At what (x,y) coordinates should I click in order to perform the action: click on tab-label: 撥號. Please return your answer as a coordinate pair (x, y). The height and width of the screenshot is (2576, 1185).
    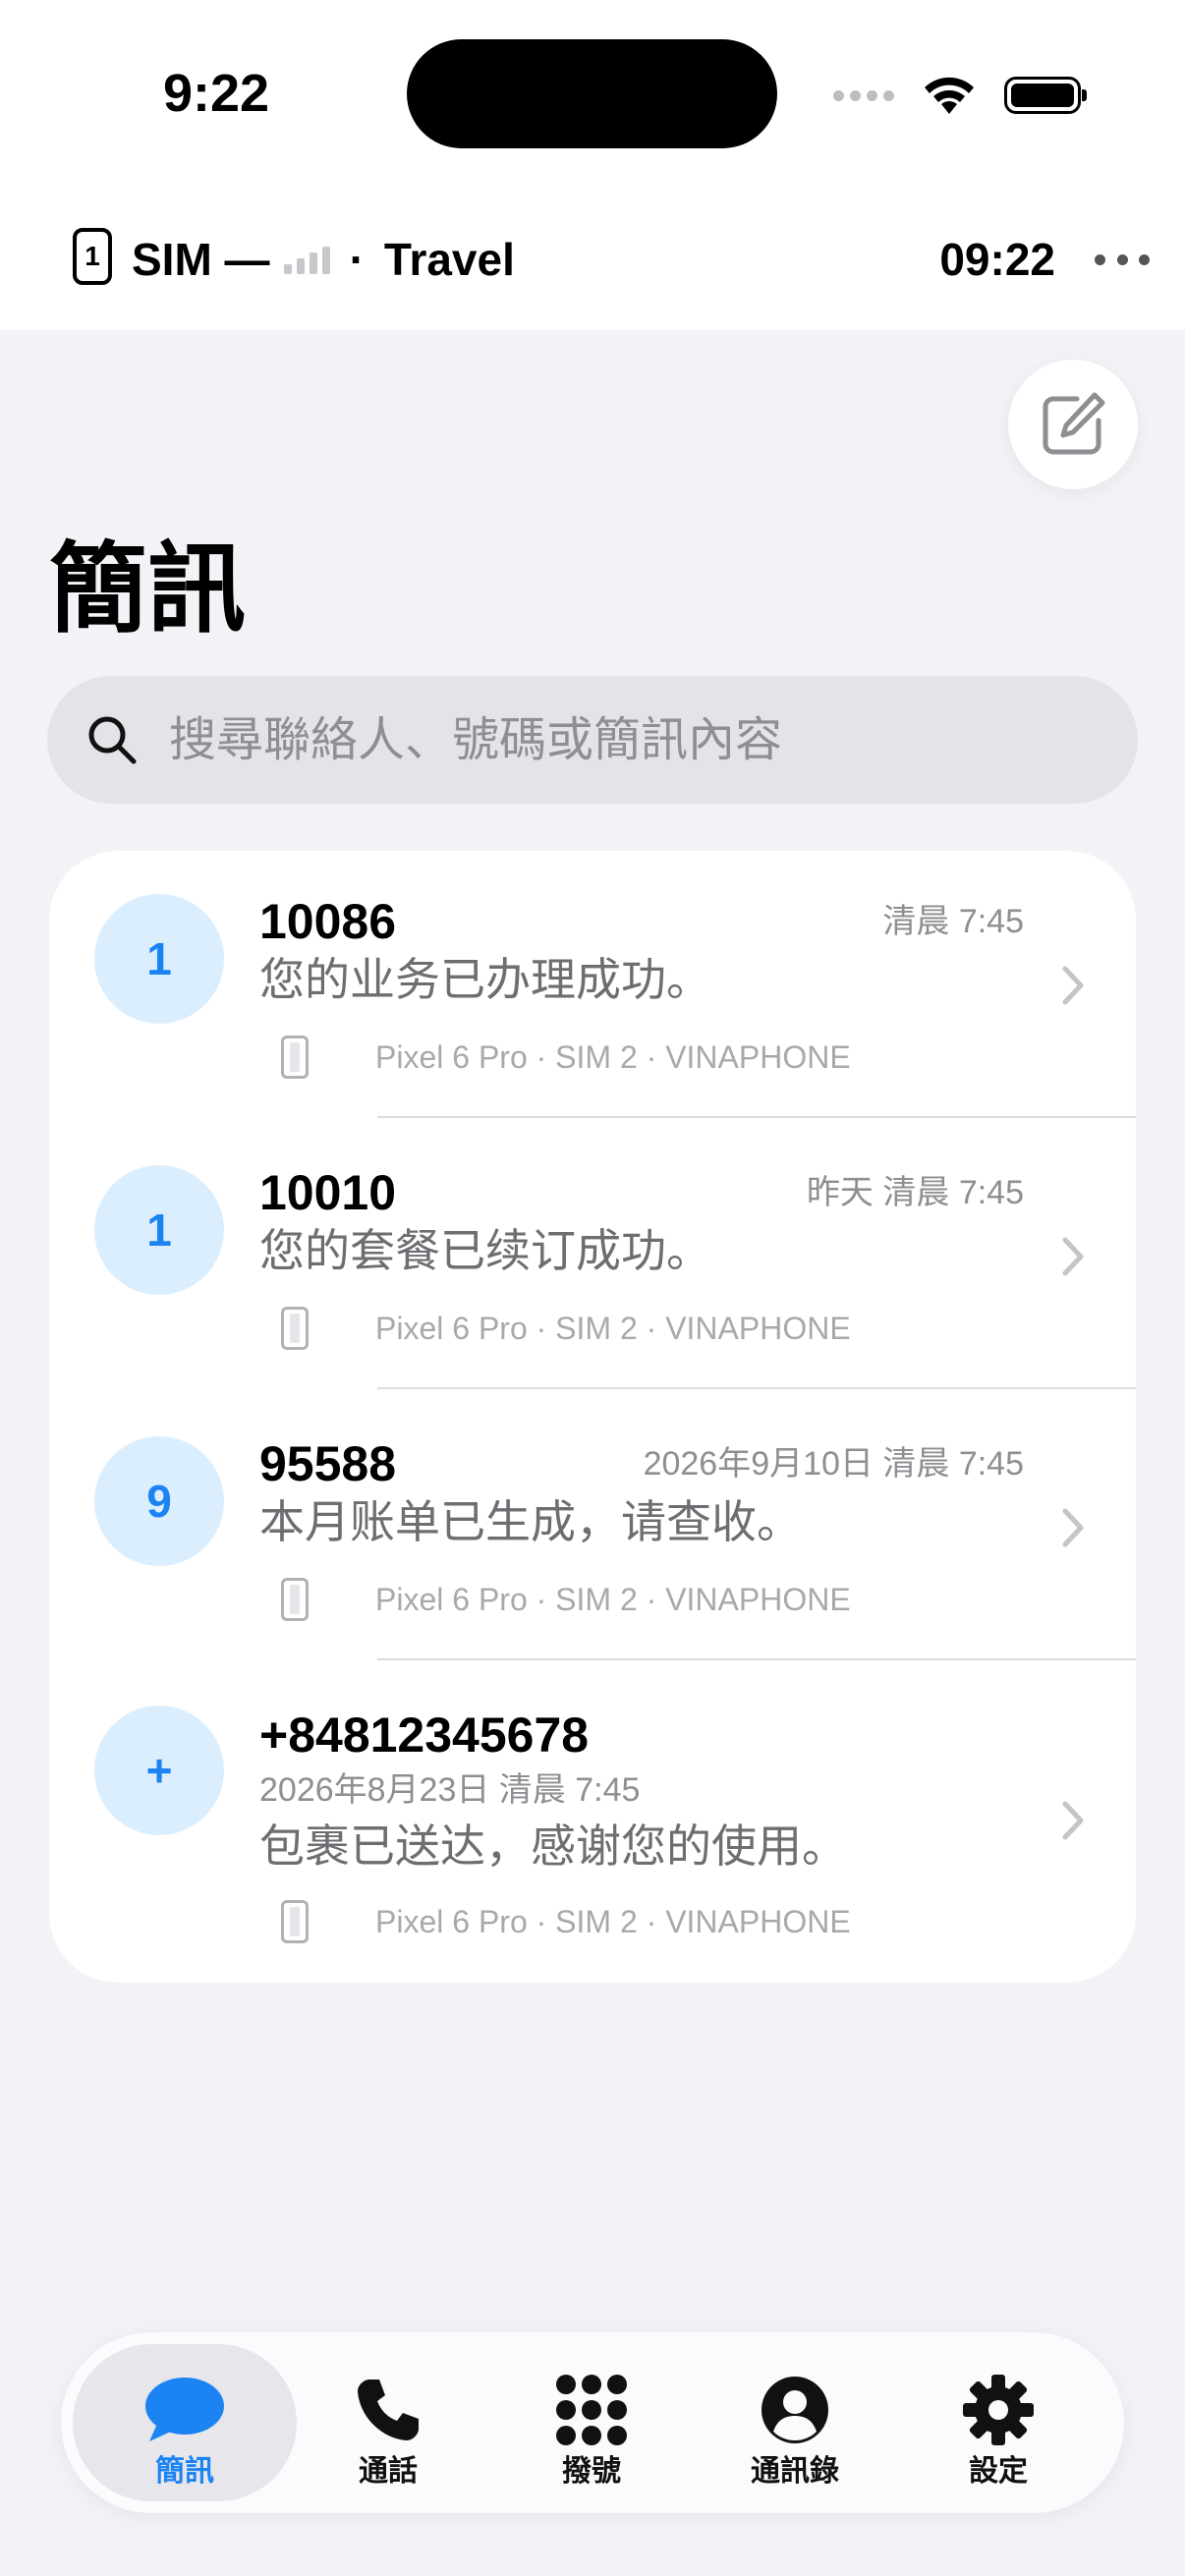
    Looking at the image, I should click on (592, 2471).